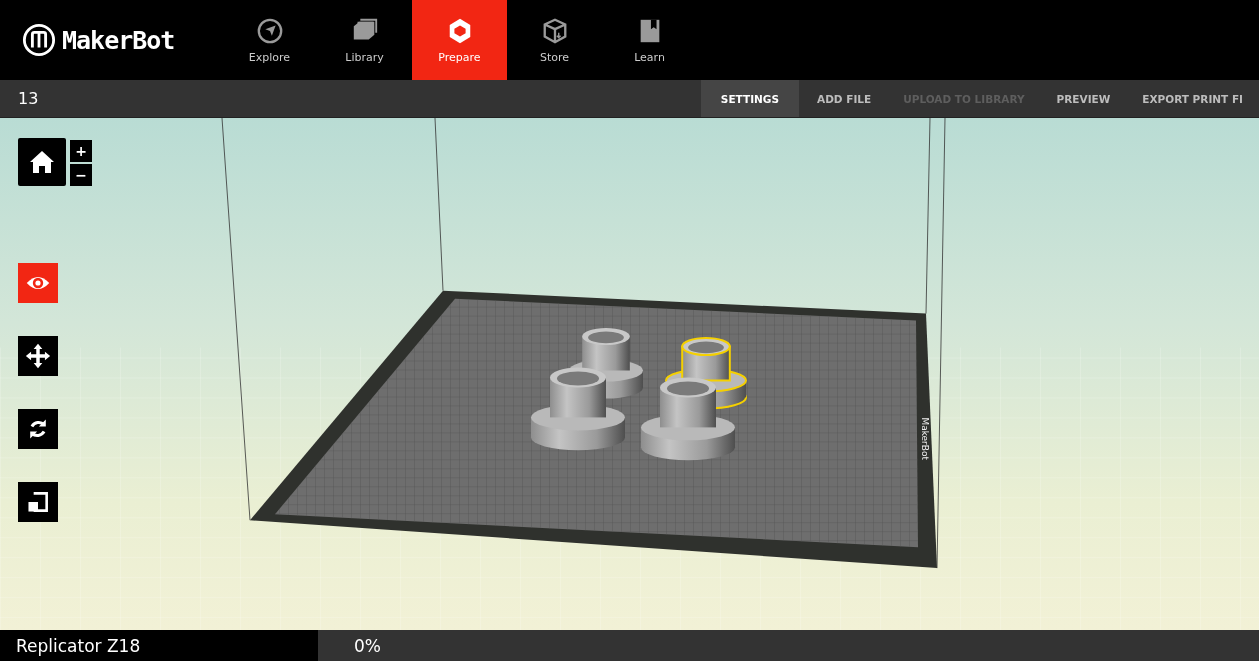 The width and height of the screenshot is (1259, 661). Describe the element at coordinates (81, 151) in the screenshot. I see `zoom-button: +` at that location.